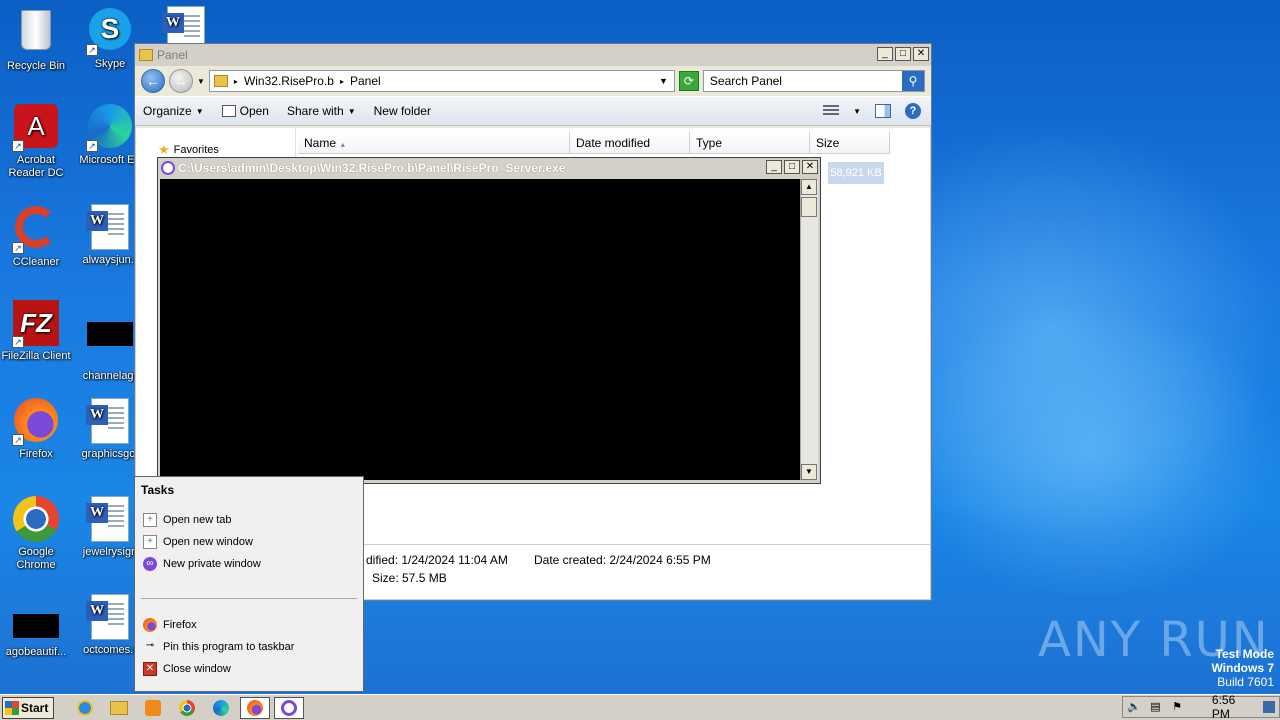 This screenshot has width=1280, height=720. What do you see at coordinates (245, 111) in the screenshot?
I see `open-button: Open` at bounding box center [245, 111].